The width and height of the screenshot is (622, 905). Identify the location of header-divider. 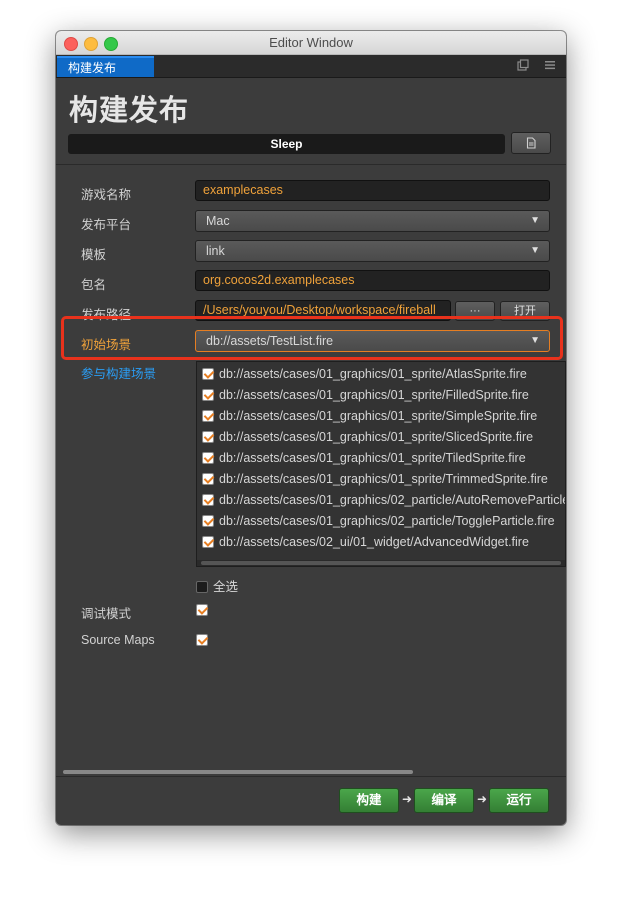
(311, 164).